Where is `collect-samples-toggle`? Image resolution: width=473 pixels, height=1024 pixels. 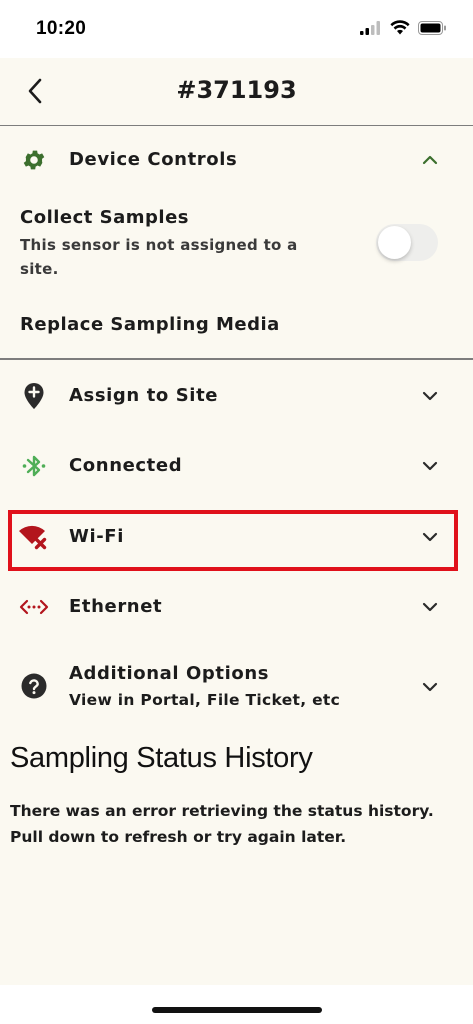
collect-samples-toggle is located at coordinates (407, 242).